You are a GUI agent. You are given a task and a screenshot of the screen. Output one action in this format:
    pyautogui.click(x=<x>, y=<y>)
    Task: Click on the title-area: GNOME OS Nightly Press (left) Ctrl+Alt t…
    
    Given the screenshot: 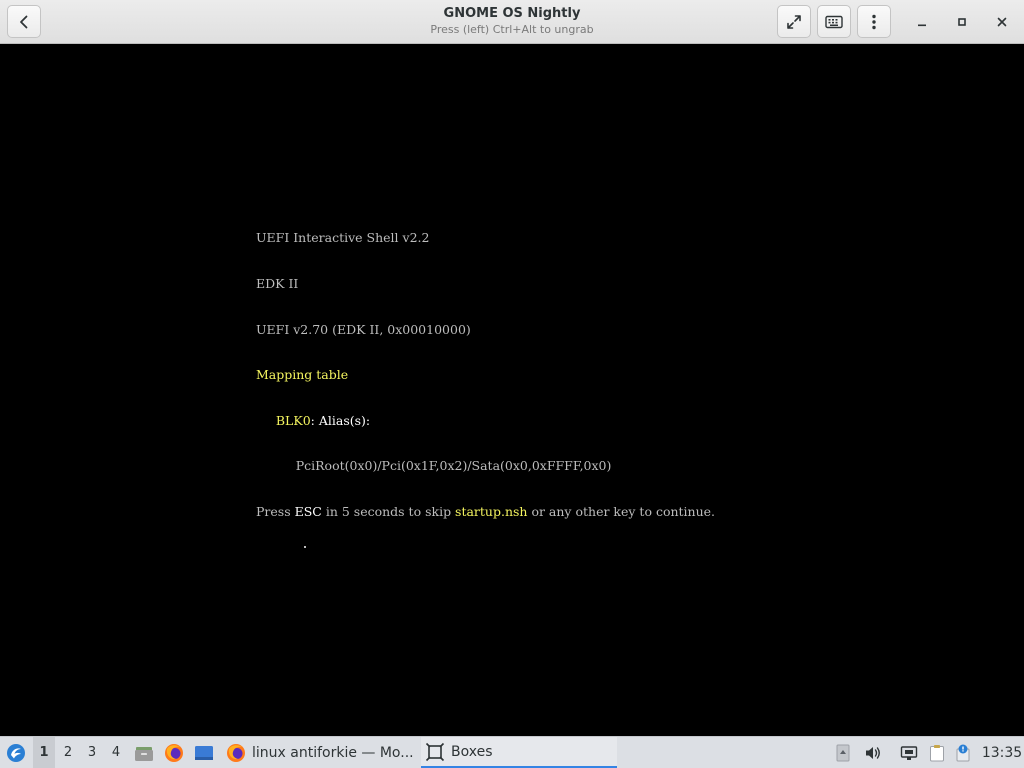 What is the action you would take?
    pyautogui.click(x=512, y=21)
    